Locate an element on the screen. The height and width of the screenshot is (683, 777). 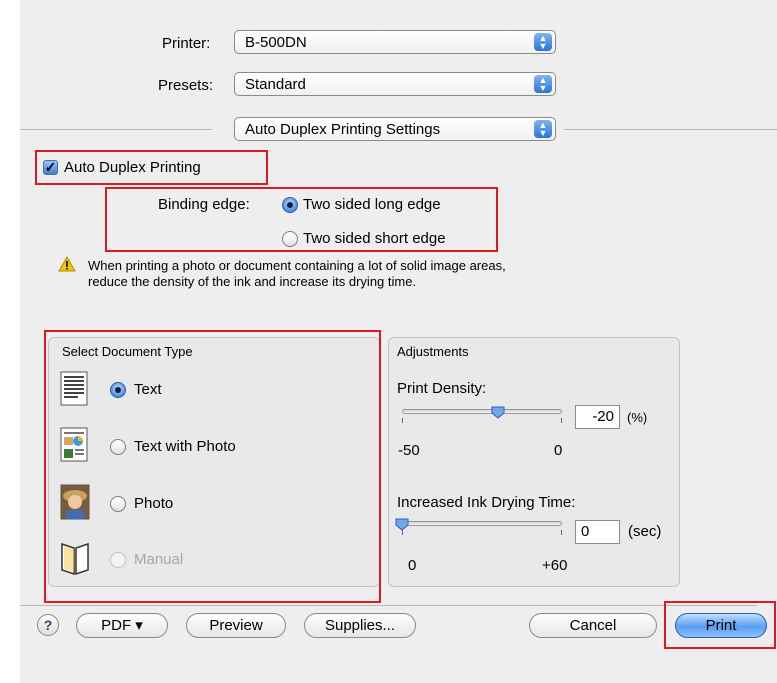
text-with-photo-document-icon is located at coordinates (74, 444).